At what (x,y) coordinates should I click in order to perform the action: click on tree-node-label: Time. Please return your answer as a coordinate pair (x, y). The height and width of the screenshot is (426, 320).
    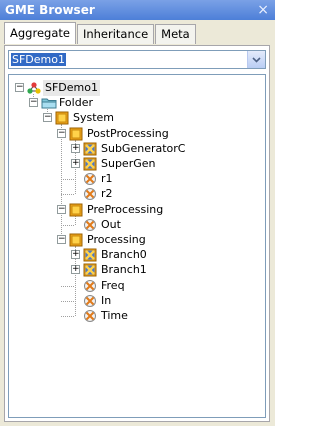
    Looking at the image, I should click on (114, 315).